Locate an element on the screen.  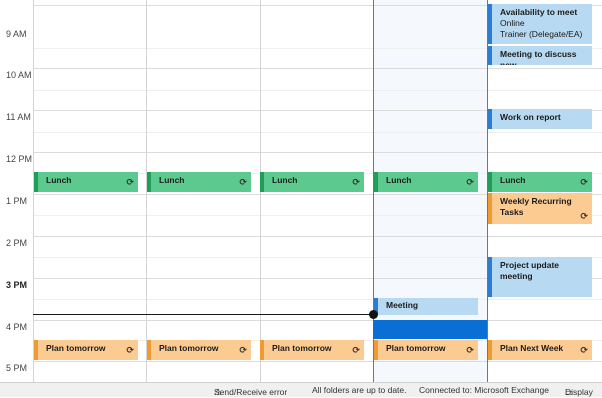
event-project-update-meeting: Project update meeting is located at coordinates (540, 277).